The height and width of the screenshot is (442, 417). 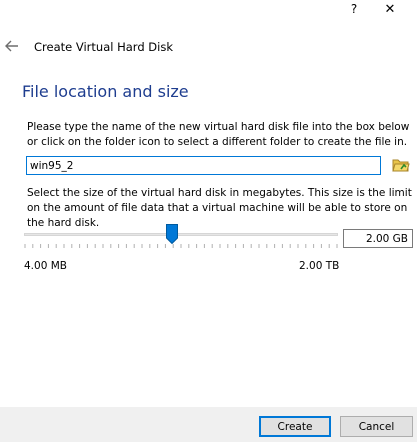 I want to click on wizard-title: Create Virtual Hard Disk, so click(x=103, y=47).